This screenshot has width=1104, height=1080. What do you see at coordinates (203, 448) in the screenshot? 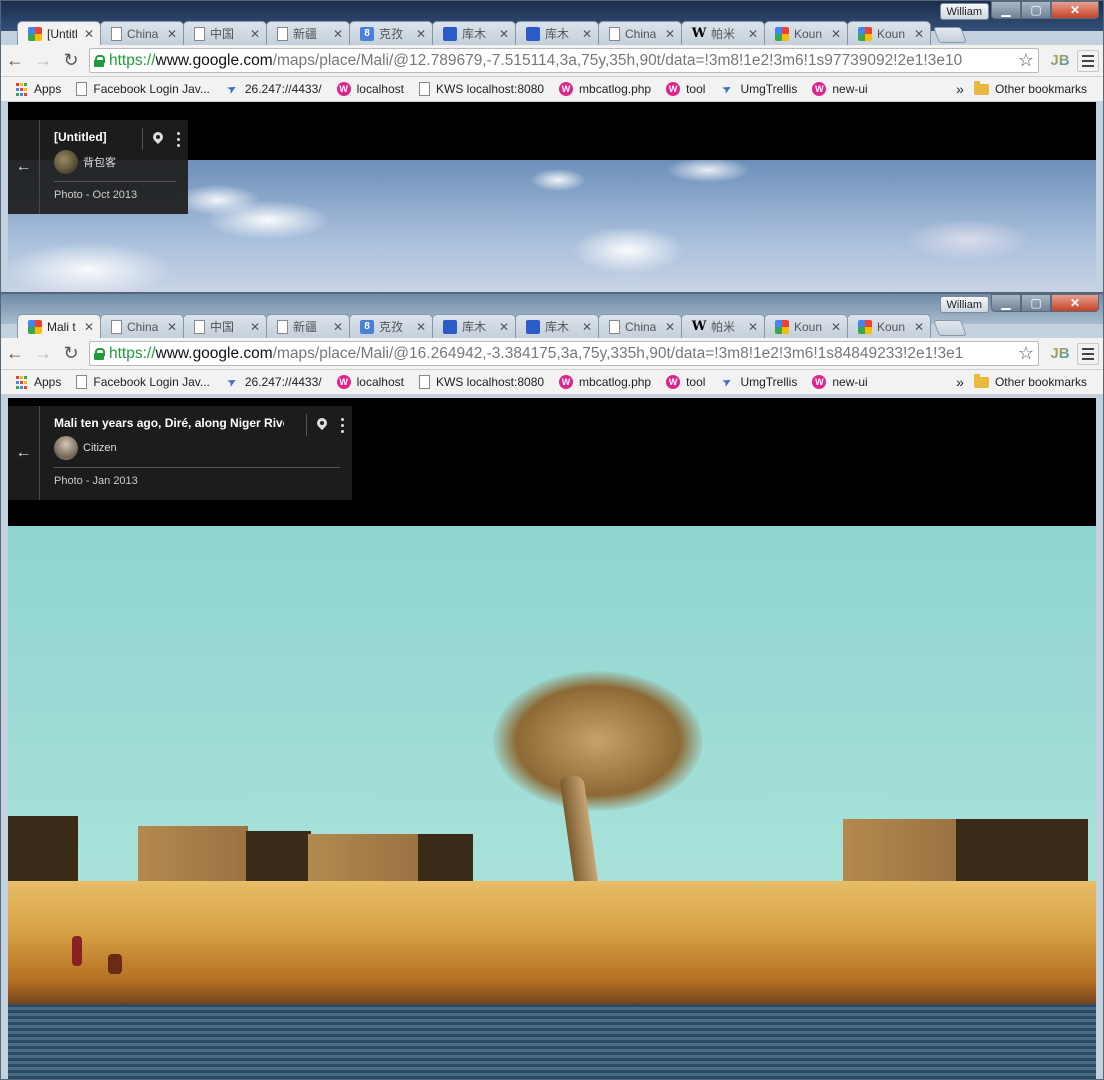
I see `photo-author: Citizen` at bounding box center [203, 448].